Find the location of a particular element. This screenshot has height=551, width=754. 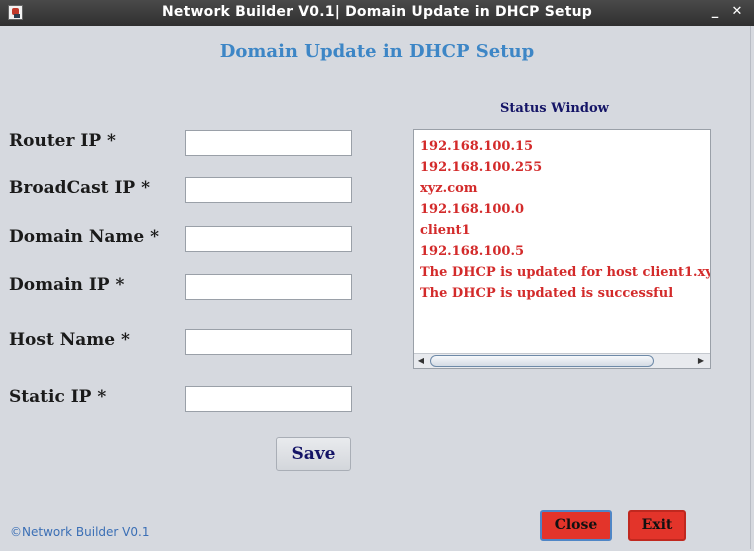

host-name-label: Host Name * is located at coordinates (69, 340).